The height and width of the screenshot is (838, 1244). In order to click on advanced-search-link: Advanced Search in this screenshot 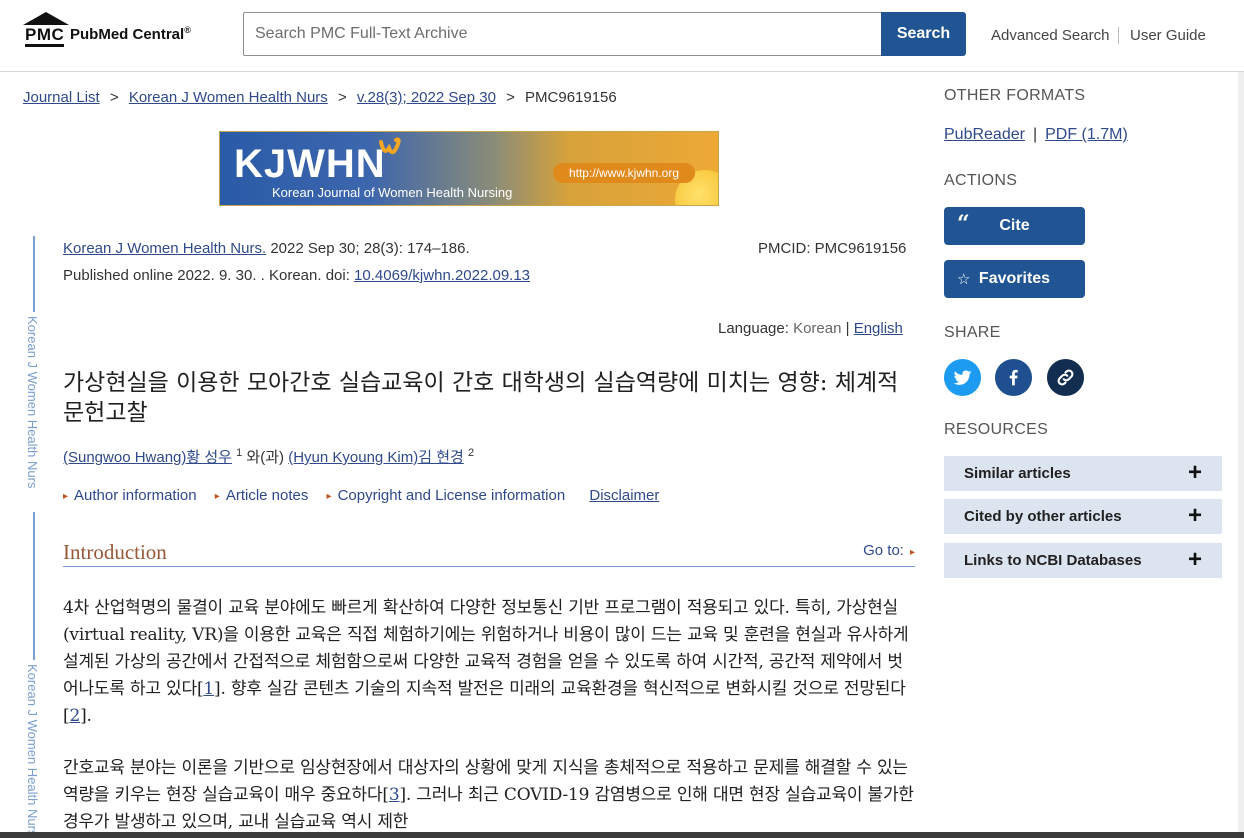, I will do `click(1050, 35)`.